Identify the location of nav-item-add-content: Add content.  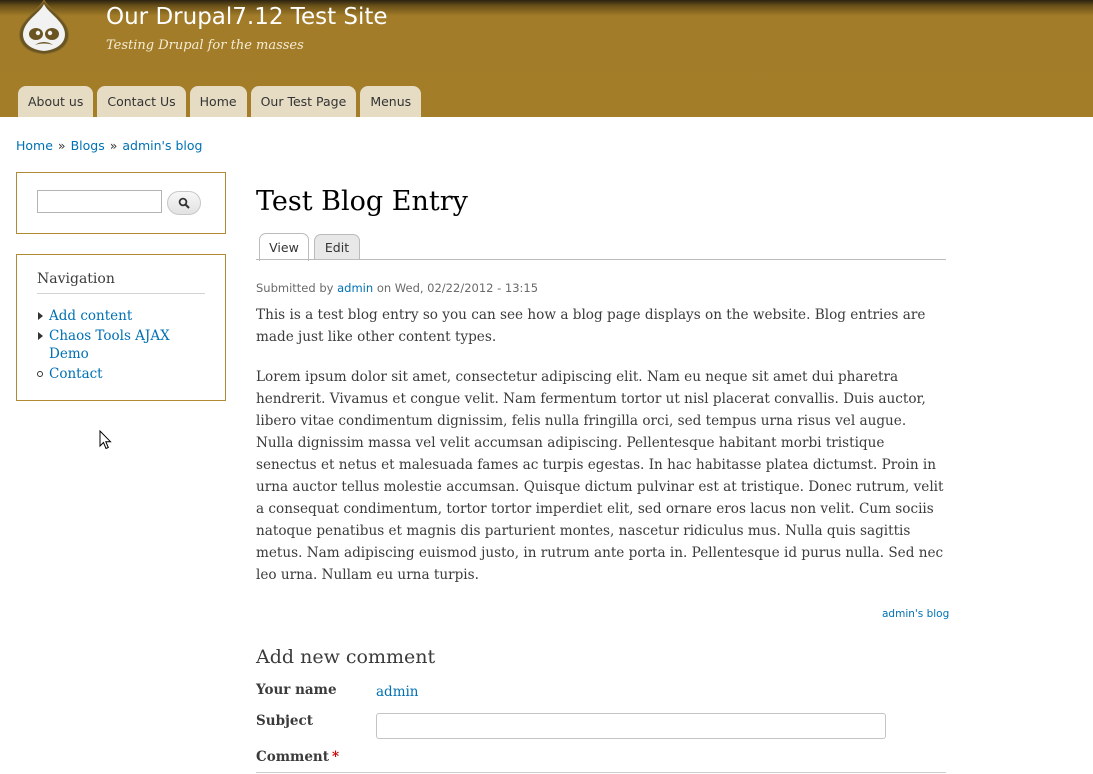
(122, 316).